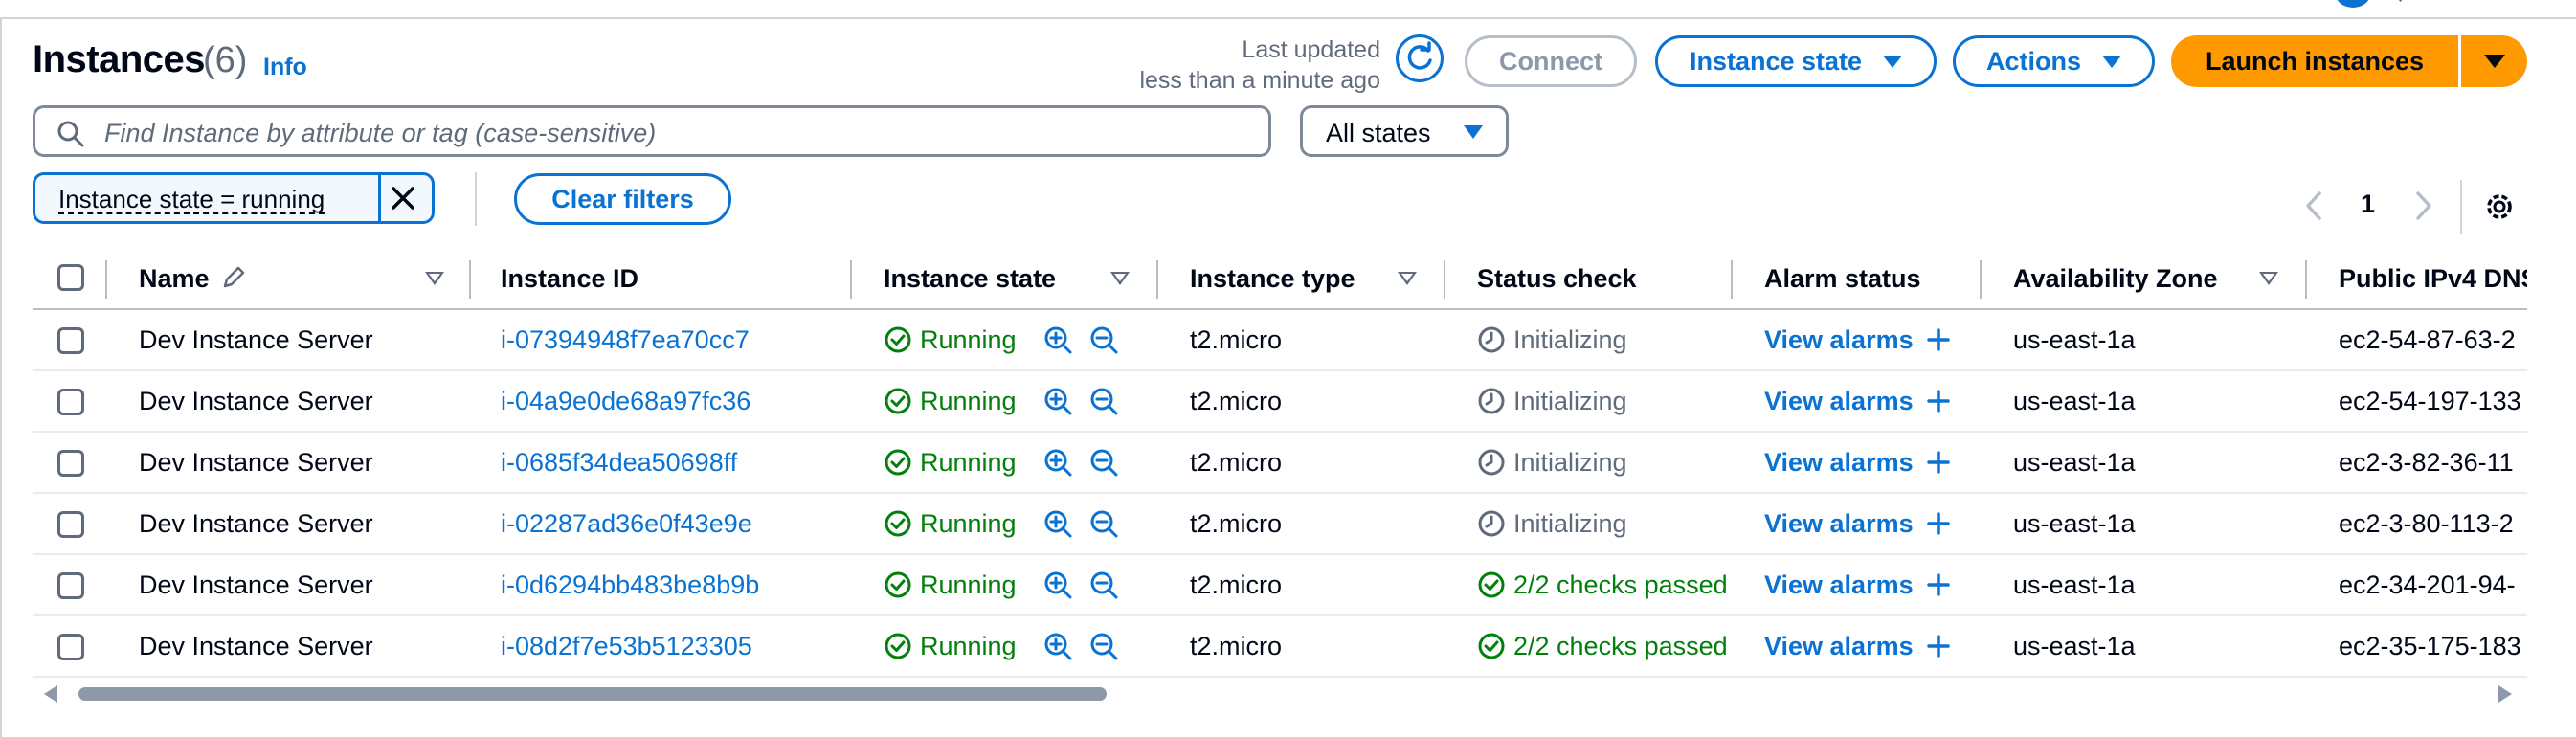 Image resolution: width=2576 pixels, height=737 pixels. I want to click on column-header-instance-state: Instance state, so click(970, 279).